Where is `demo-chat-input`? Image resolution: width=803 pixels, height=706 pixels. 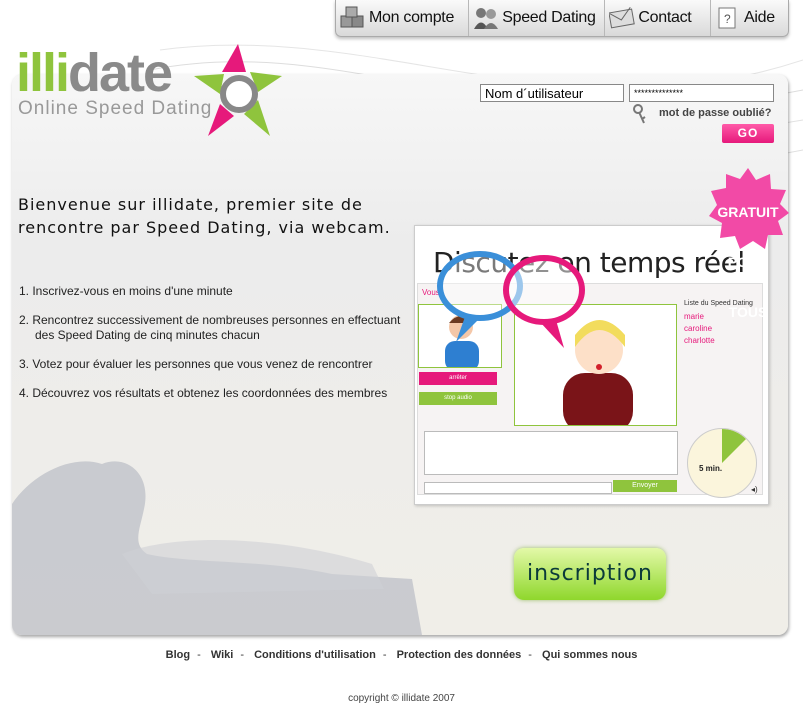 demo-chat-input is located at coordinates (518, 488).